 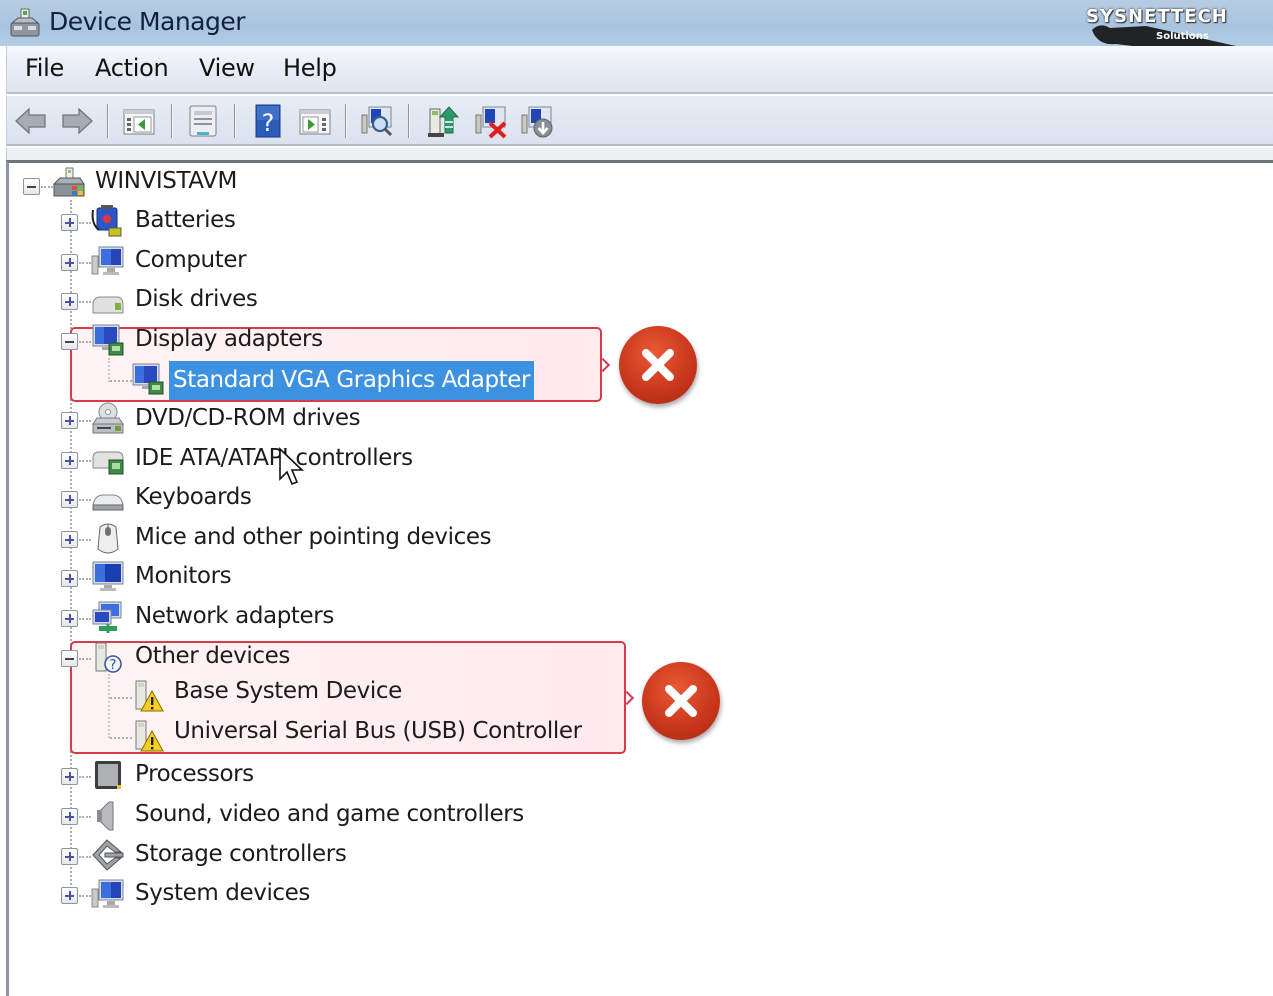 I want to click on unknown-device-icon: ?, so click(x=108, y=657).